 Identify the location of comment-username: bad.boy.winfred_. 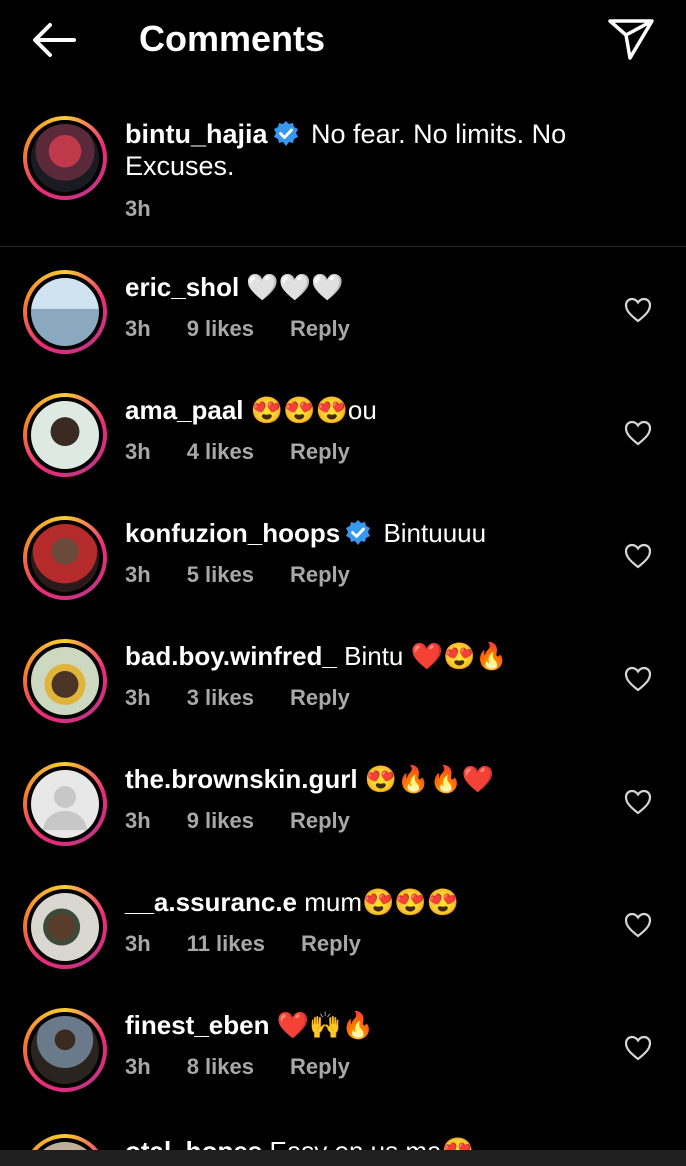
(231, 656).